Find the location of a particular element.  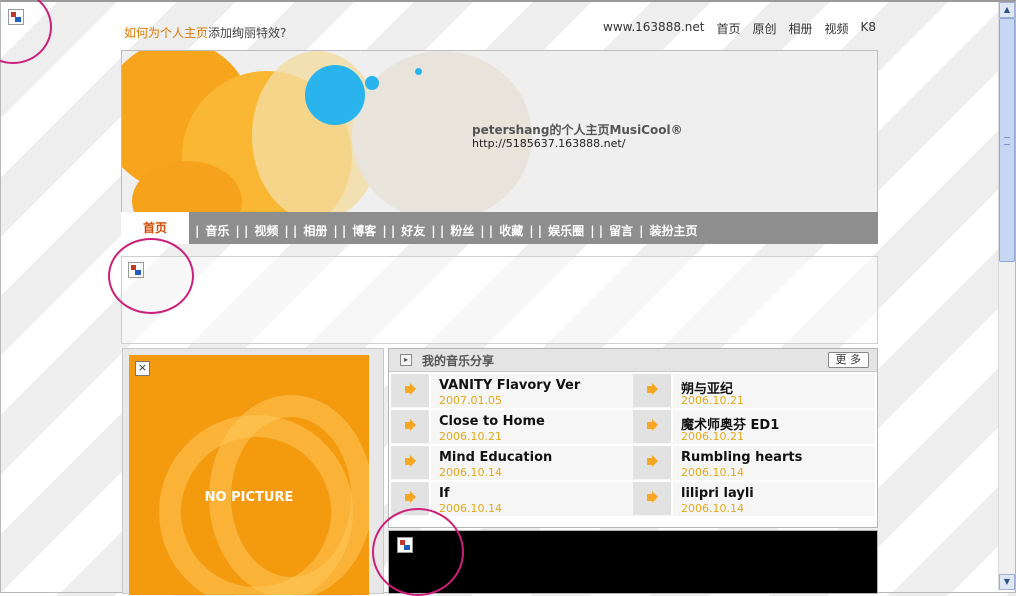

play-arrow-icon: ▸ is located at coordinates (406, 360).